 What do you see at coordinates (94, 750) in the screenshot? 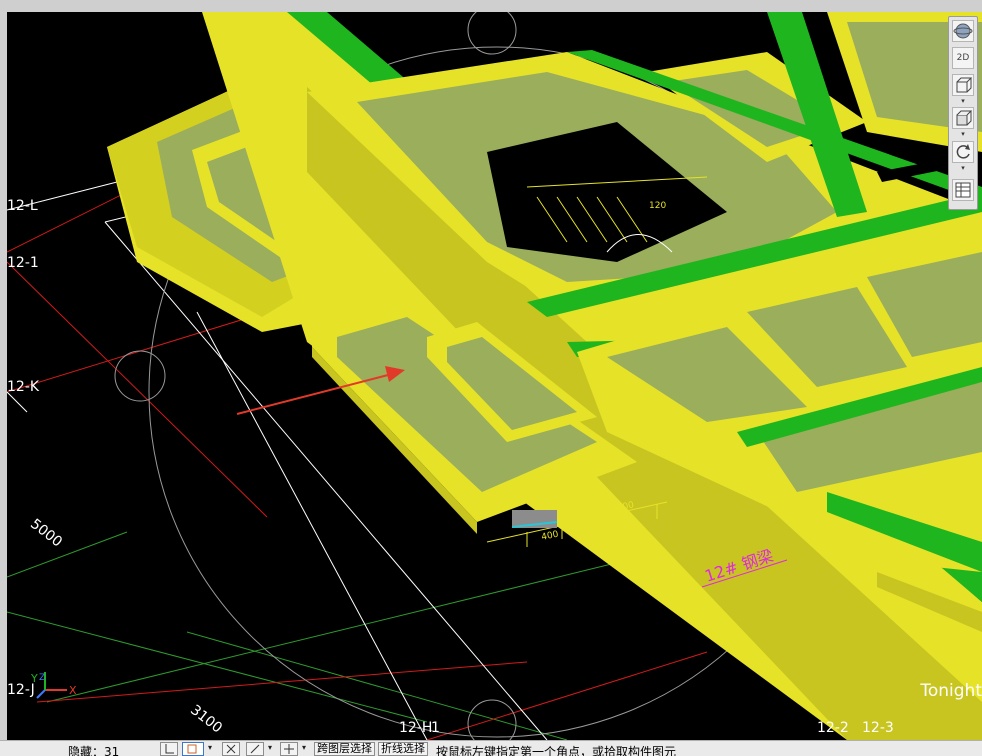
I see `hidden-count: 隐藏：31` at bounding box center [94, 750].